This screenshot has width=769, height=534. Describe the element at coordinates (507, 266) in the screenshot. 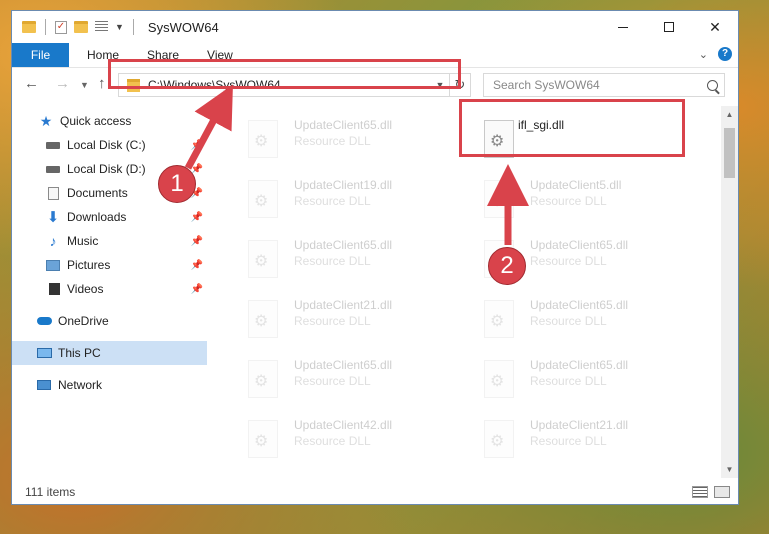

I see `step-2-badge: 2` at that location.